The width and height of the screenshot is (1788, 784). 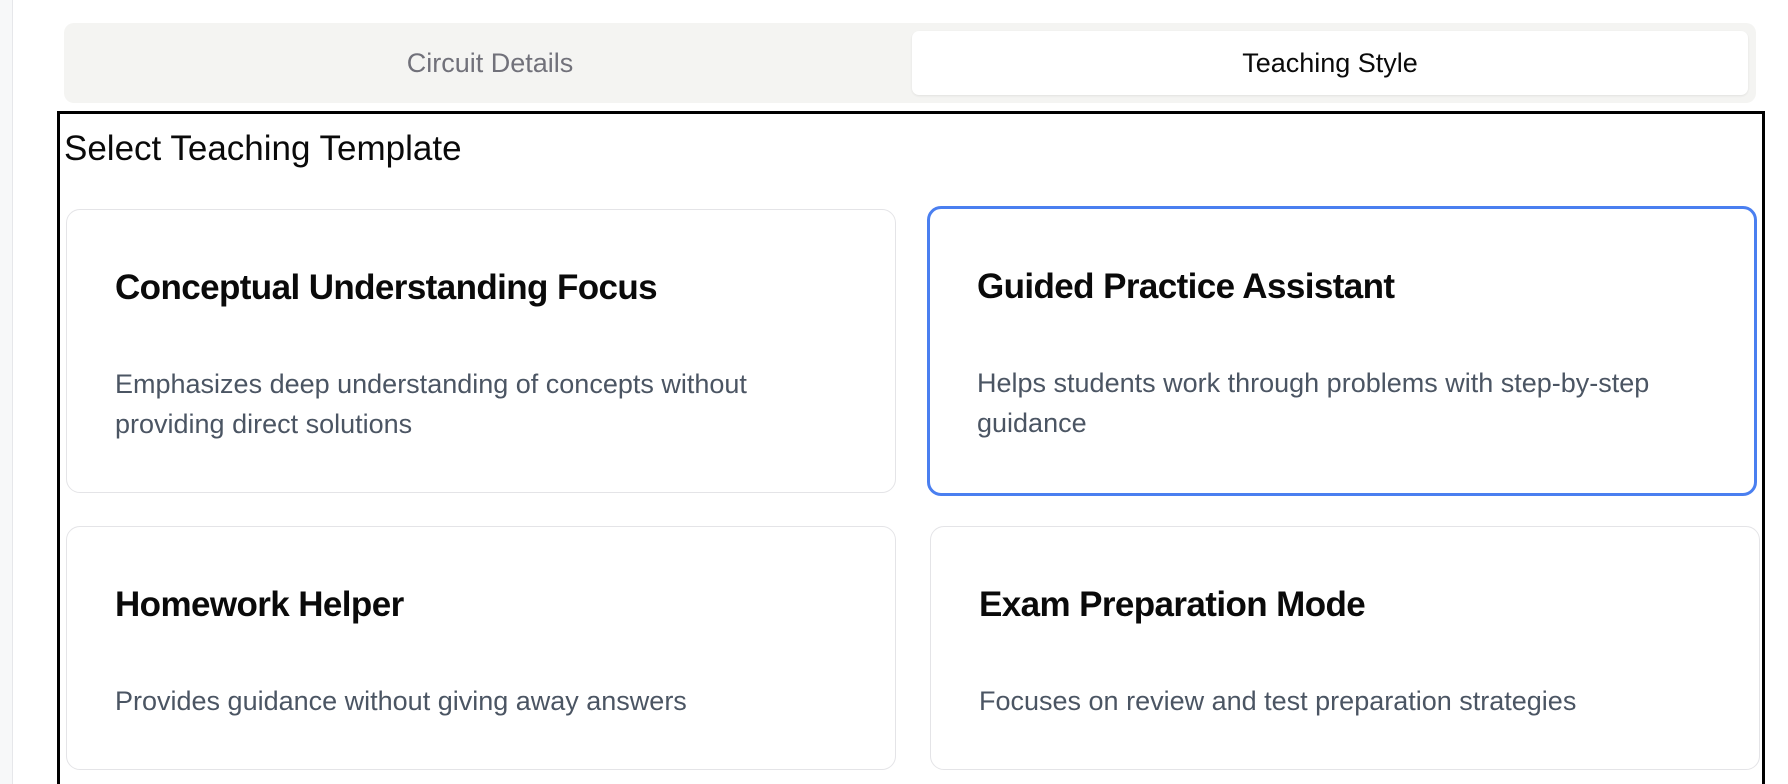 What do you see at coordinates (1172, 604) in the screenshot?
I see `card-title: Exam Preparation Mode` at bounding box center [1172, 604].